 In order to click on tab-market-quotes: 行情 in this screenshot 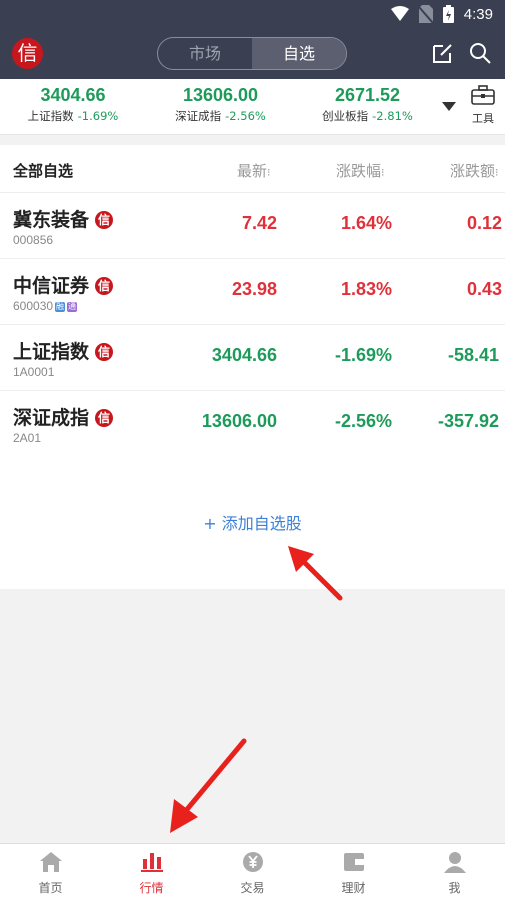, I will do `click(151, 871)`.